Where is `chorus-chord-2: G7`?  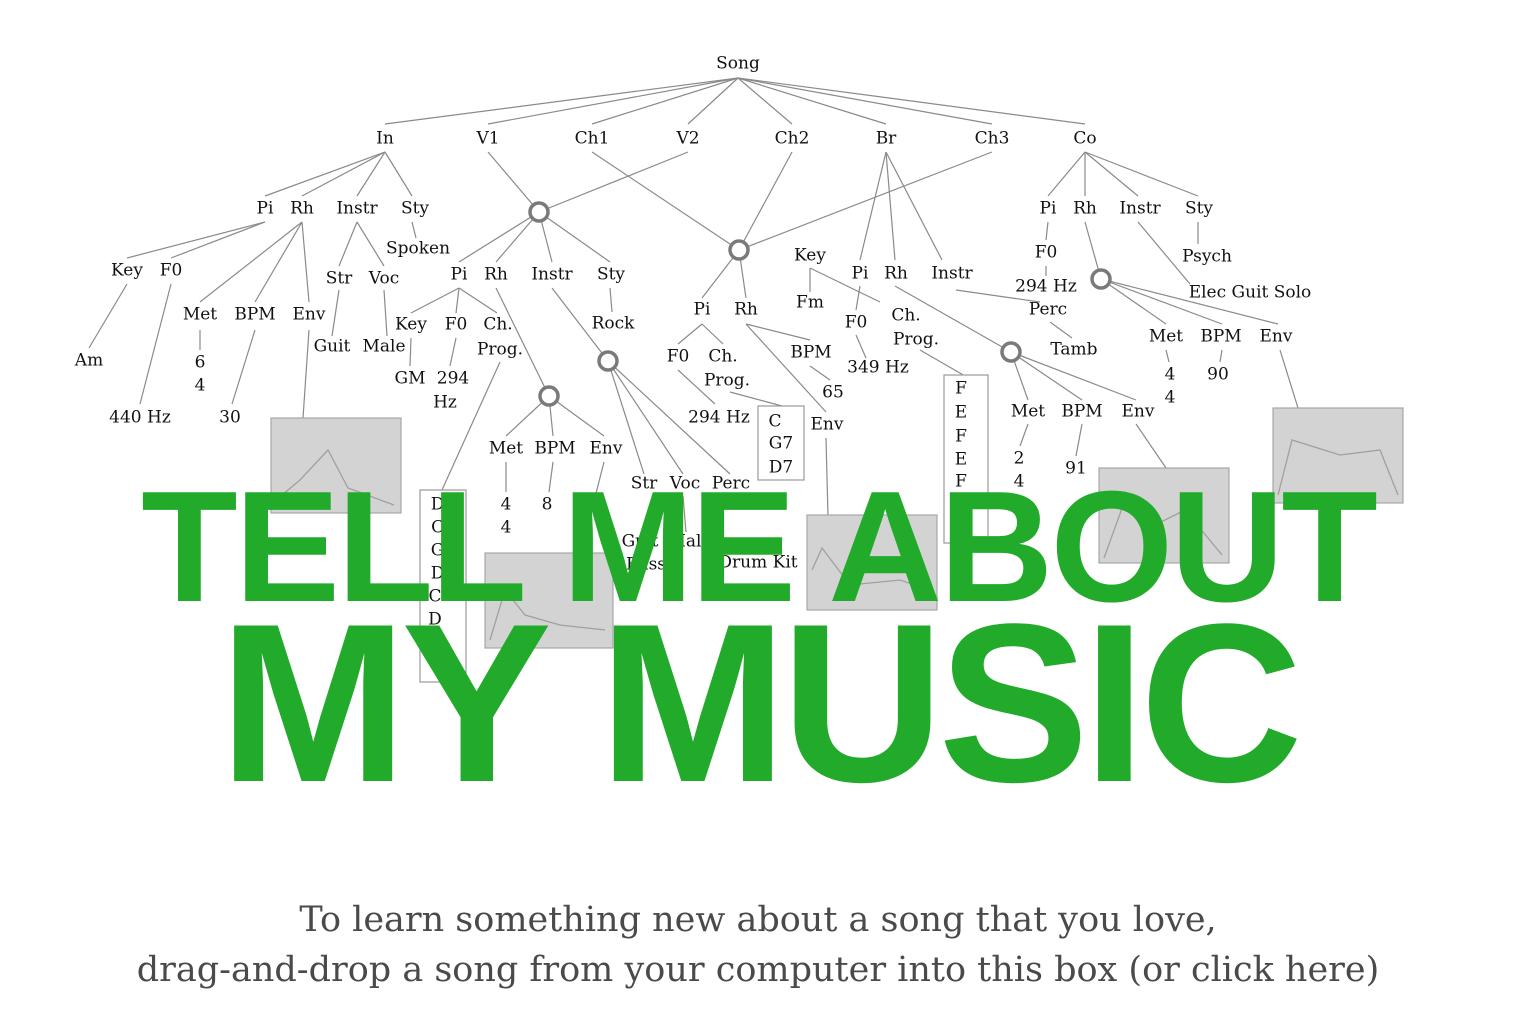 chorus-chord-2: G7 is located at coordinates (781, 444).